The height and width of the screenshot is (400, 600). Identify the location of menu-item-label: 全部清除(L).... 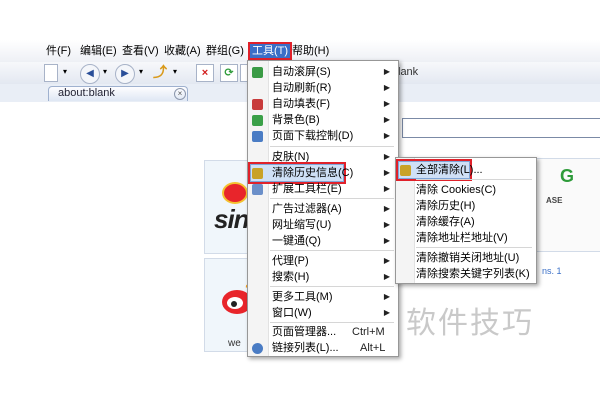
(449, 170).